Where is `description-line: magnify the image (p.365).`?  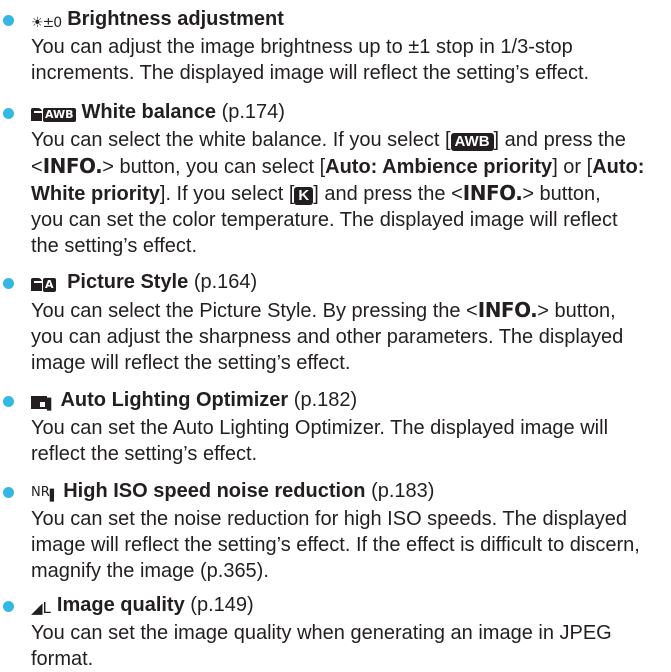
description-line: magnify the image (p.365). is located at coordinates (150, 571).